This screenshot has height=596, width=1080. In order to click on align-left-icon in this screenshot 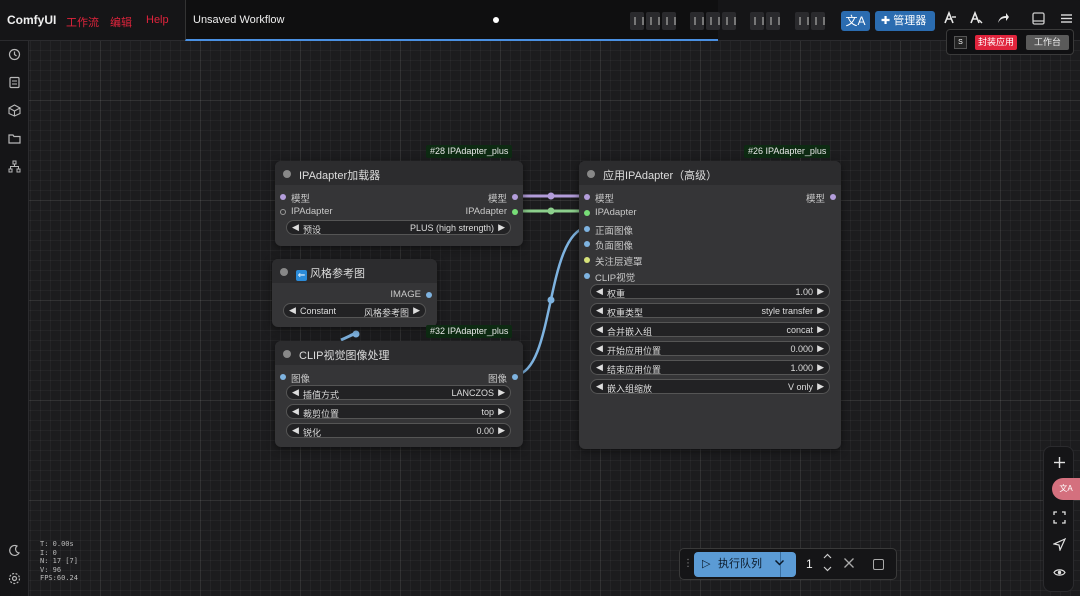, I will do `click(637, 21)`.